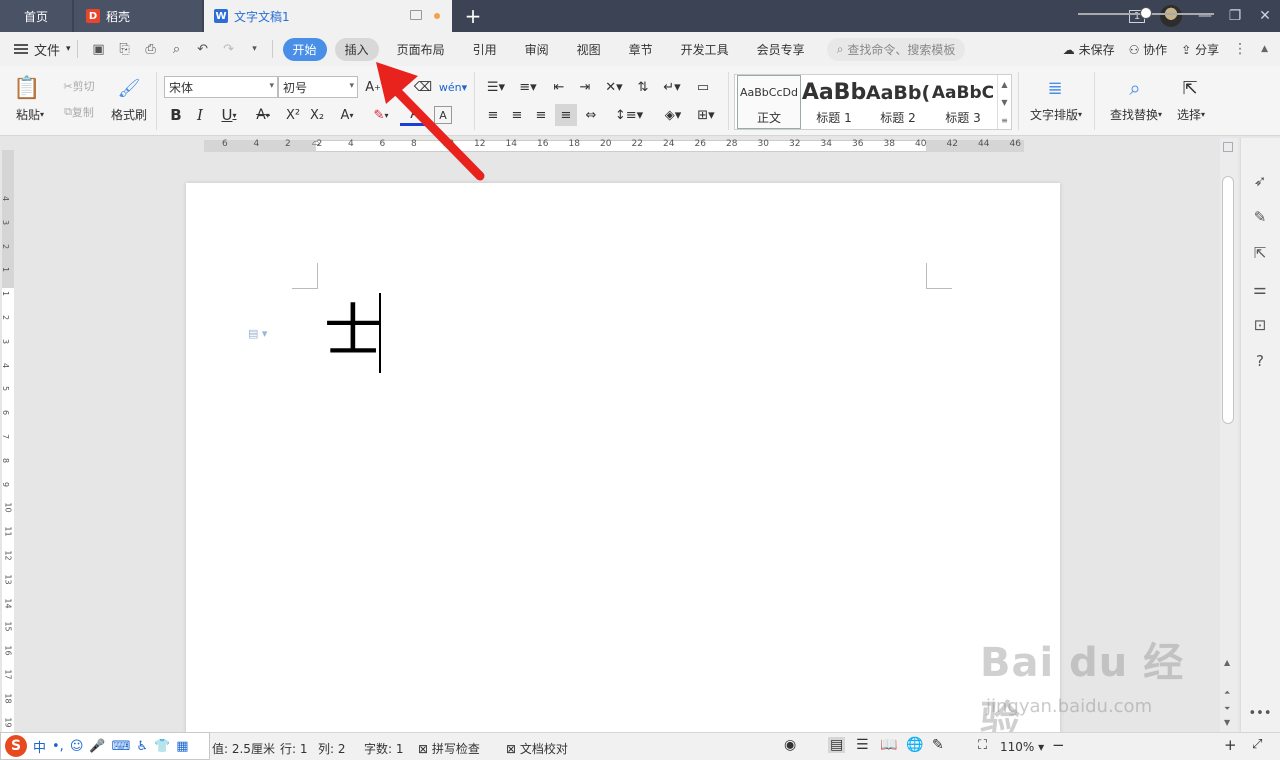 This screenshot has width=1280, height=760. I want to click on redo-icon: ↷, so click(229, 49).